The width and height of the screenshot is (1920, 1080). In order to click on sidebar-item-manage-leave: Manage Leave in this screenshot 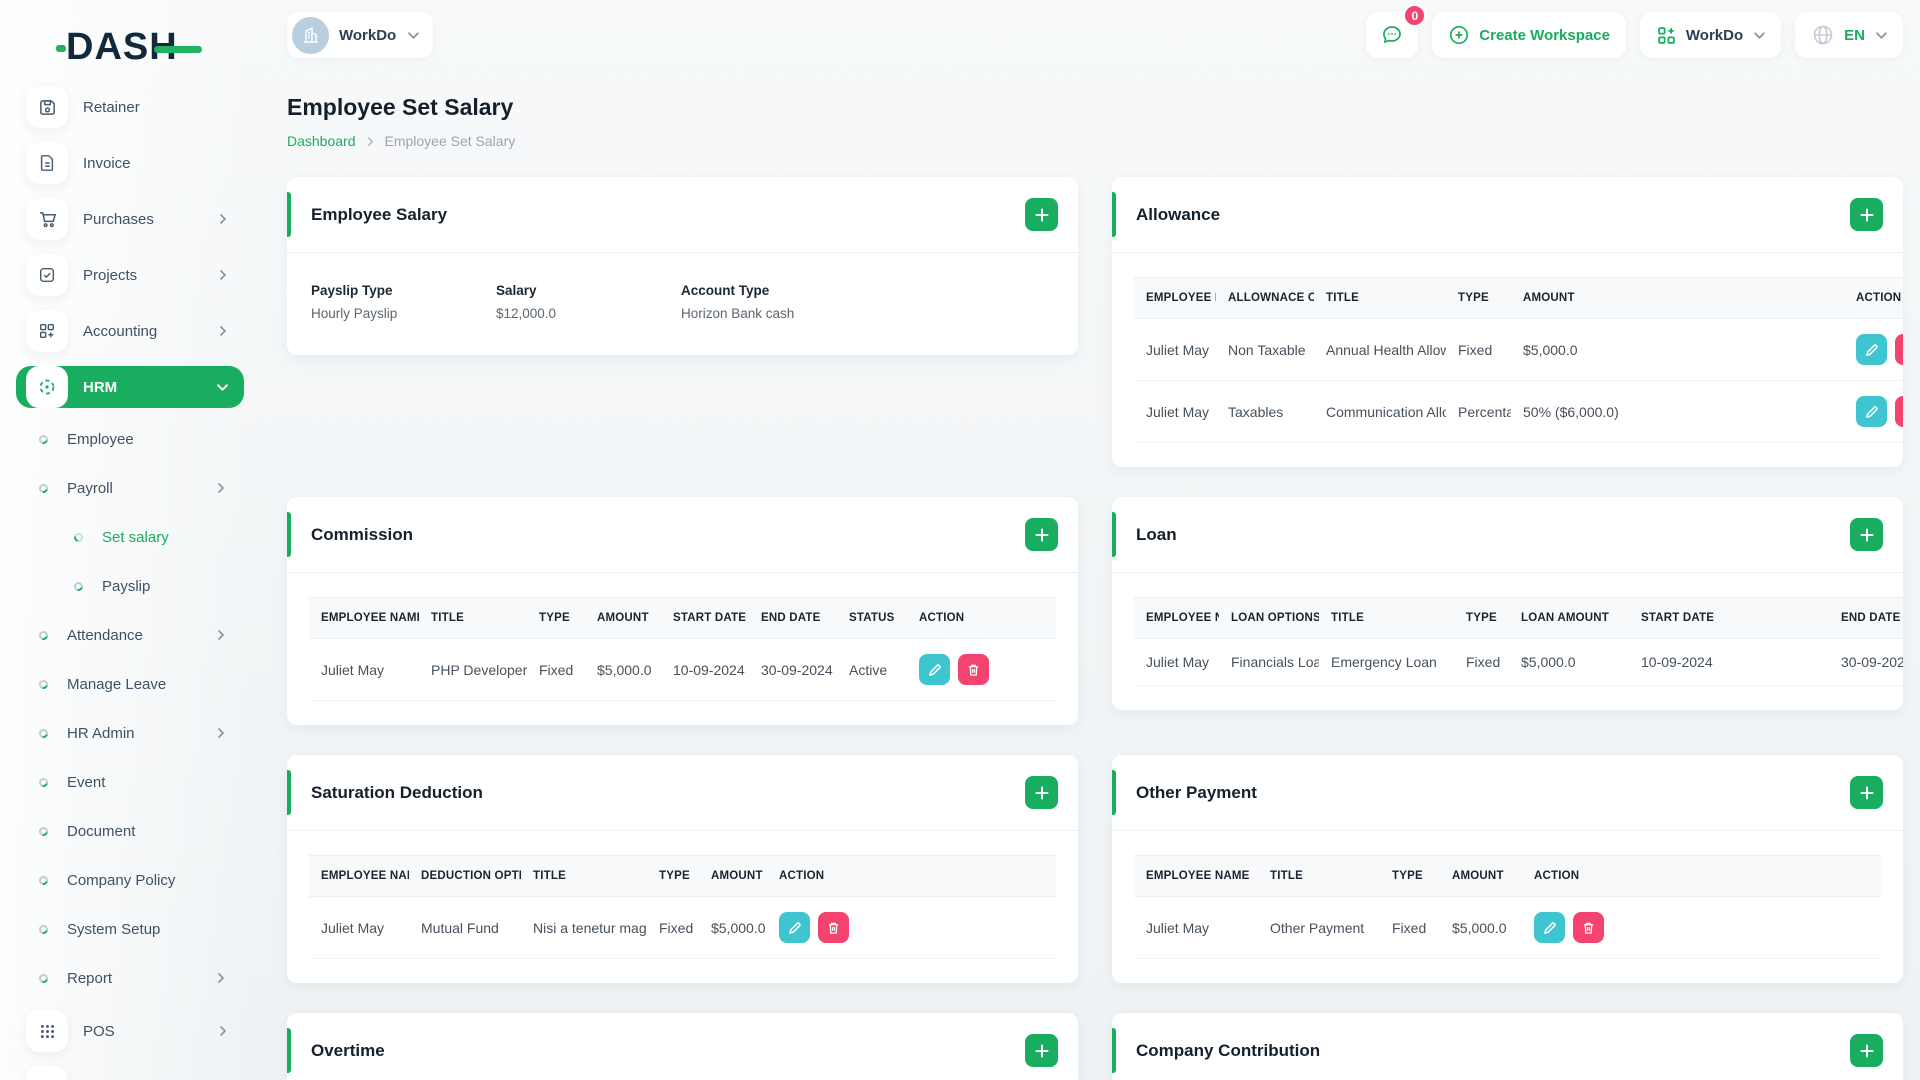, I will do `click(141, 684)`.